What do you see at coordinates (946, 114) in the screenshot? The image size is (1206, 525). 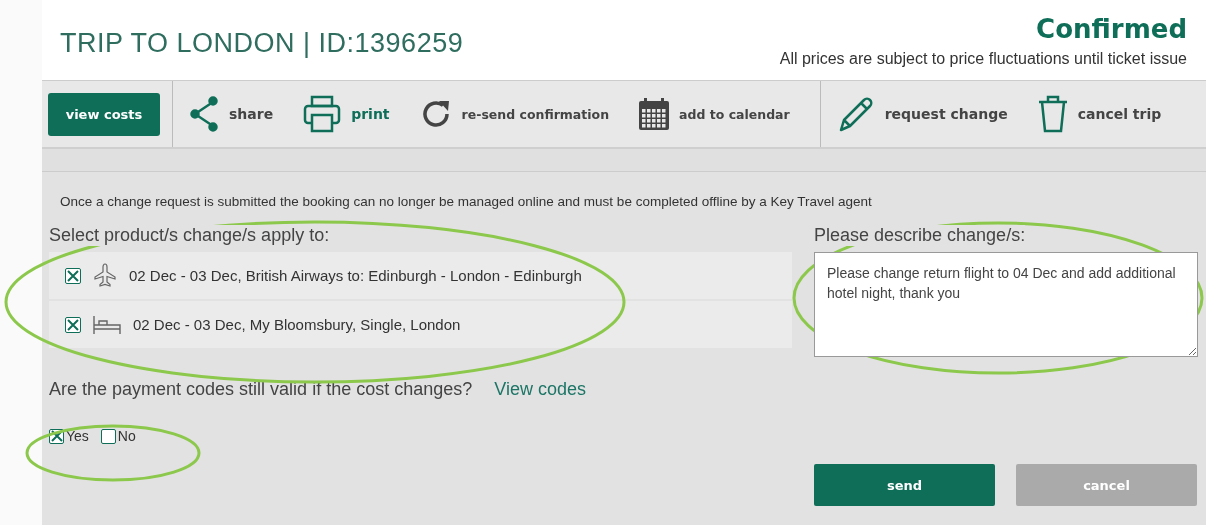 I see `toolbar-link: request change` at bounding box center [946, 114].